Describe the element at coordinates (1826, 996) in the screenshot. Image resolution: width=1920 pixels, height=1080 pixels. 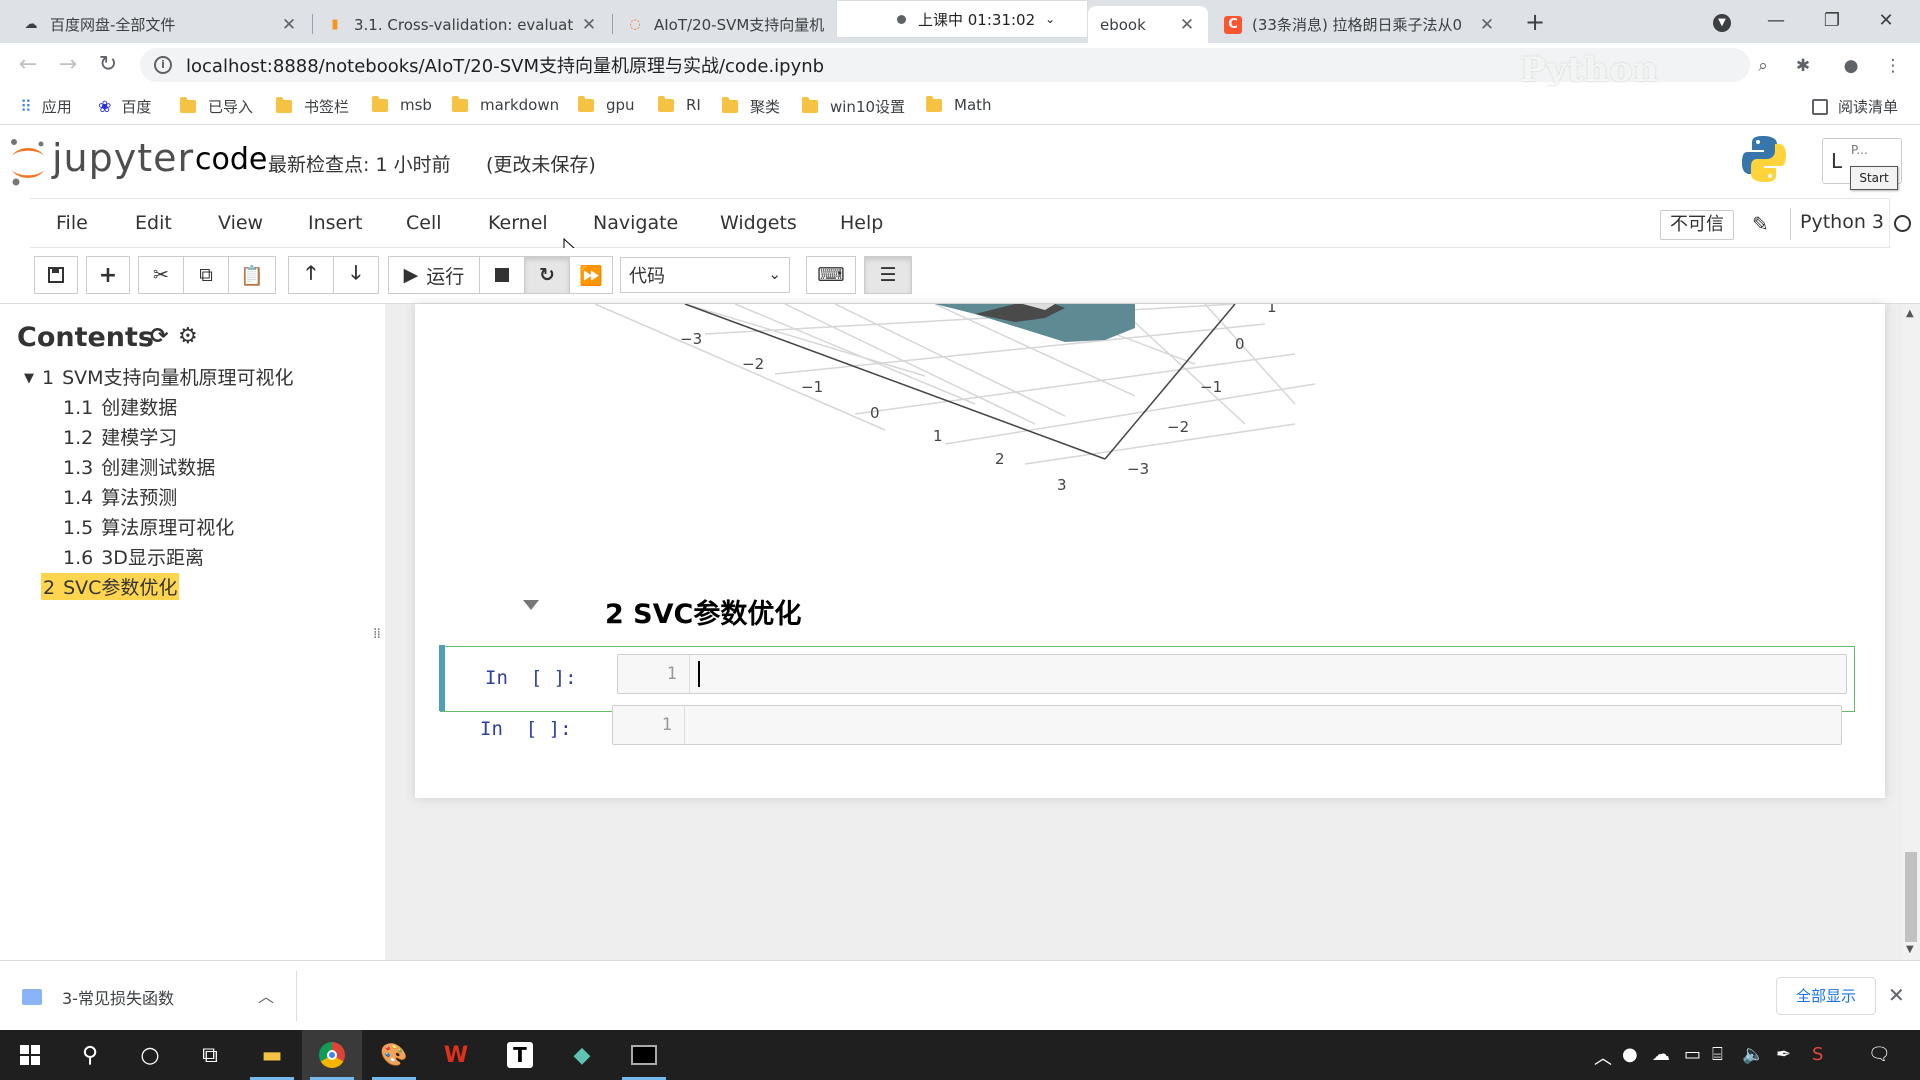
I see `show-all-button: 全部显示` at that location.